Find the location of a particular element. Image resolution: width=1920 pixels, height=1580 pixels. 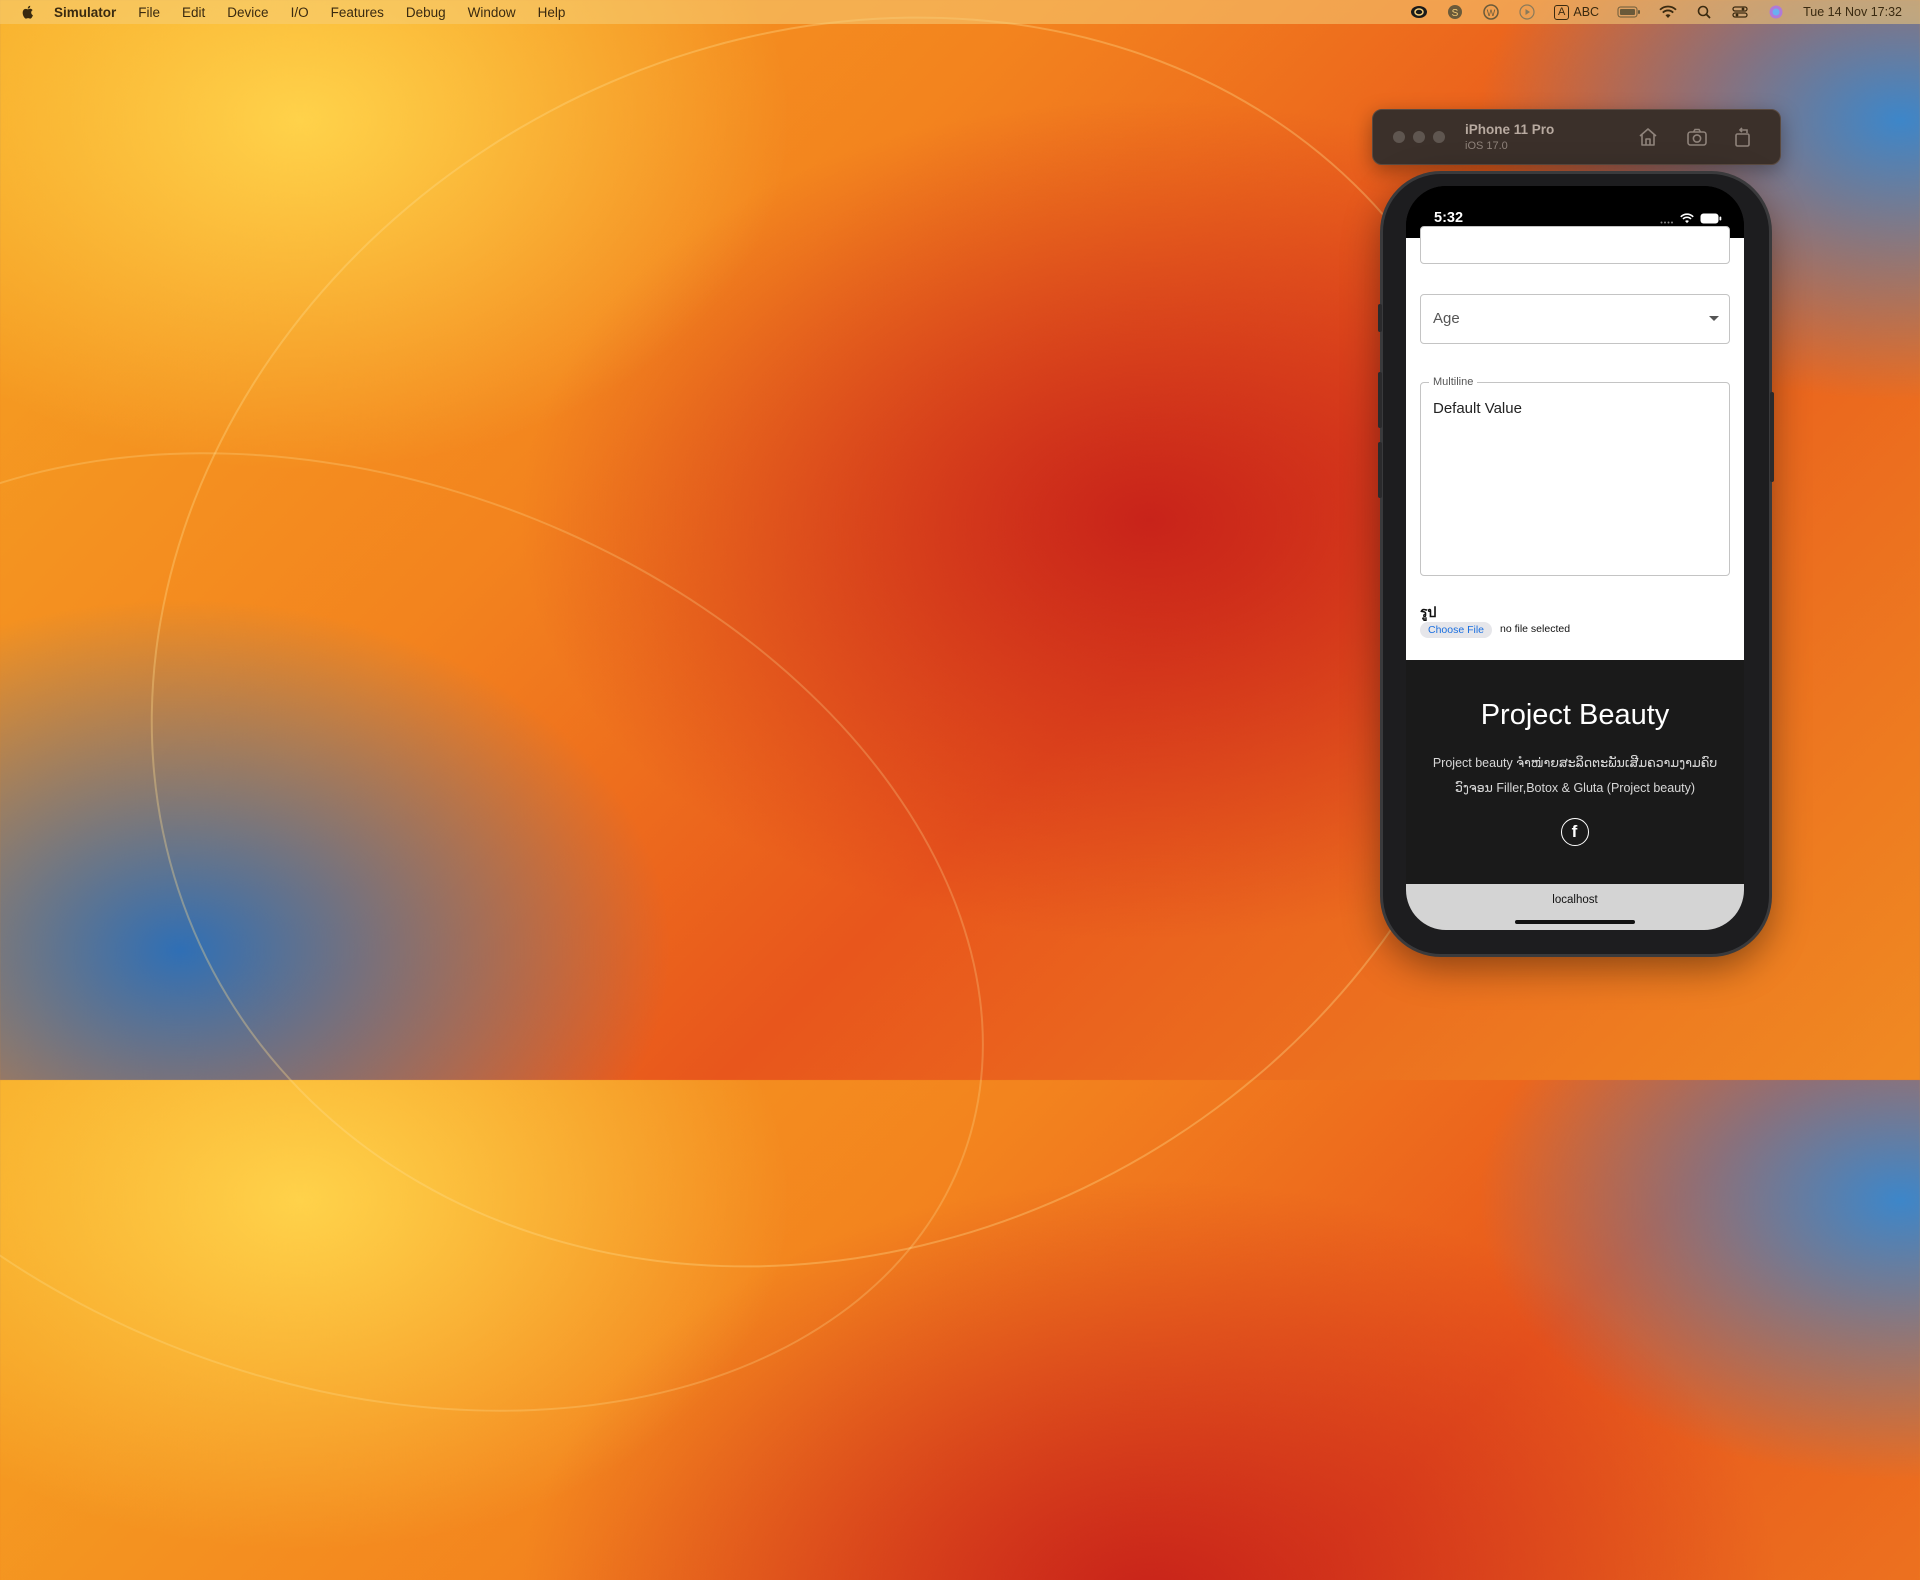

menu-file: File is located at coordinates (149, 12).